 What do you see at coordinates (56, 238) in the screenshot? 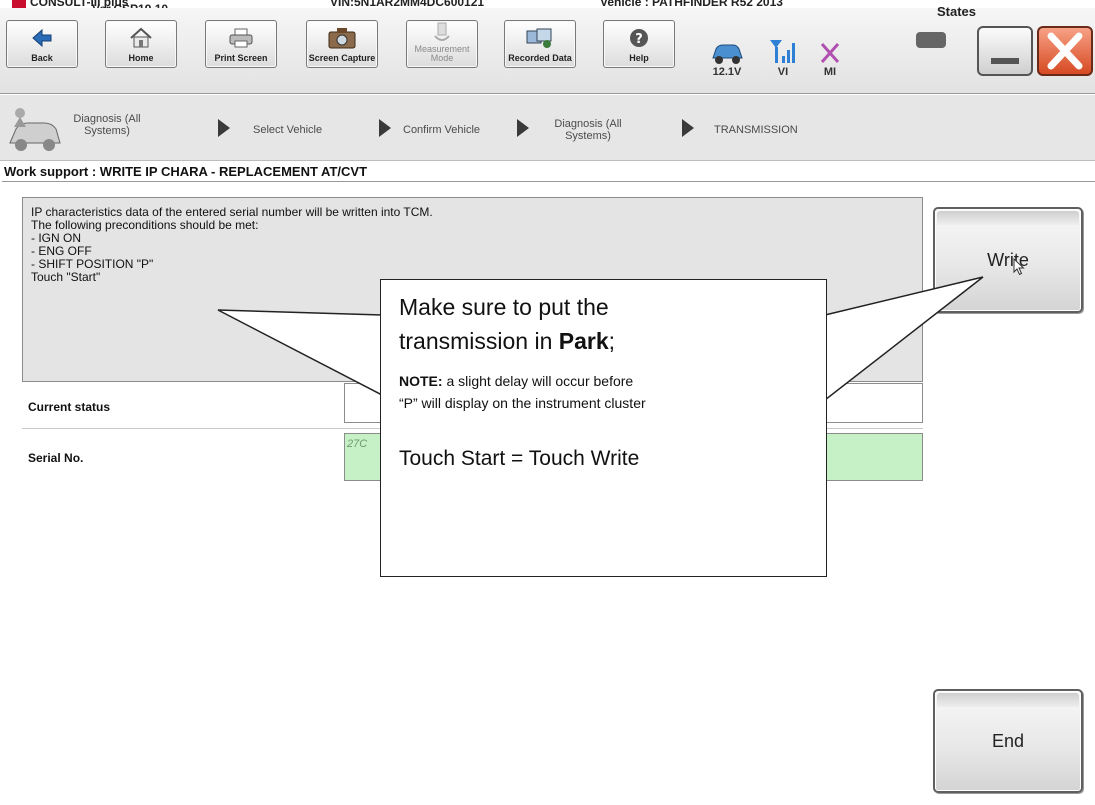
I see `instruction-line: - IGN ON` at bounding box center [56, 238].